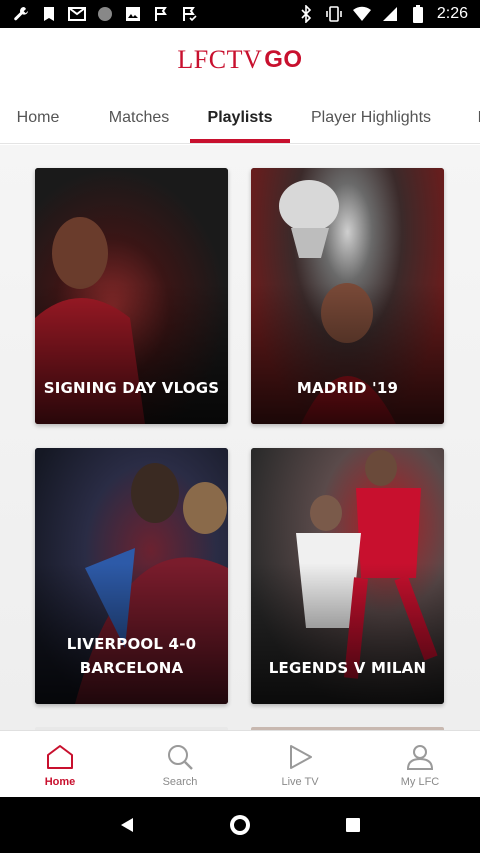 The image size is (480, 853). Describe the element at coordinates (300, 757) in the screenshot. I see `play-icon` at that location.